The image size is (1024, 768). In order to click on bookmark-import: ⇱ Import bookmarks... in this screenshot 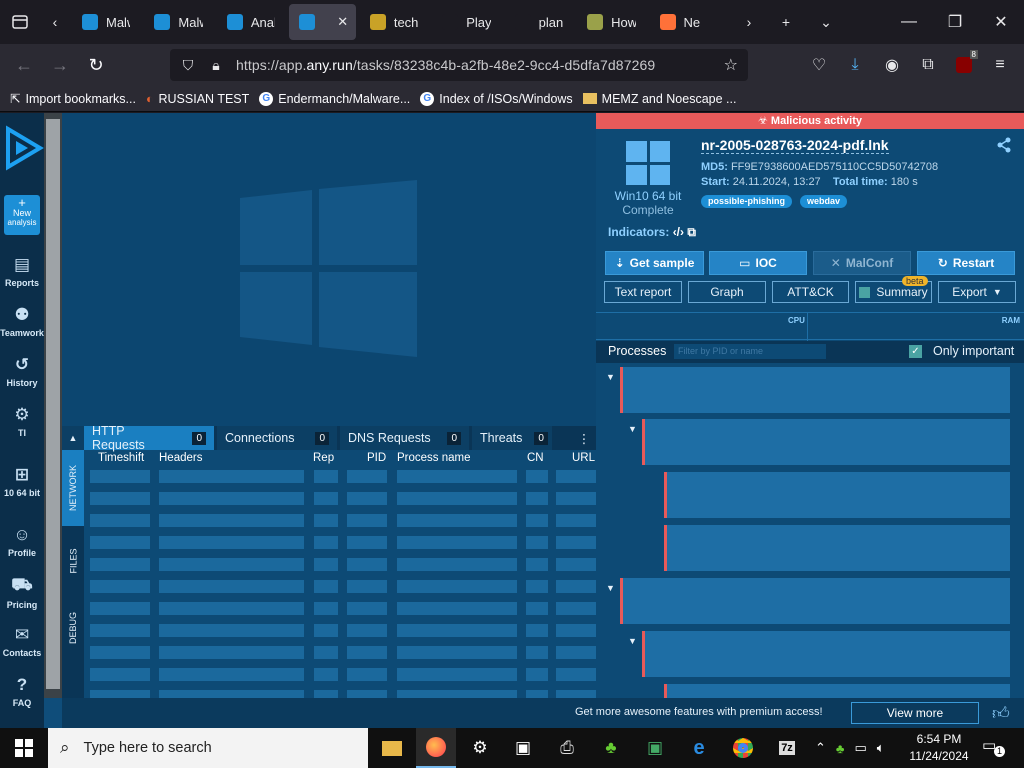, I will do `click(73, 99)`.